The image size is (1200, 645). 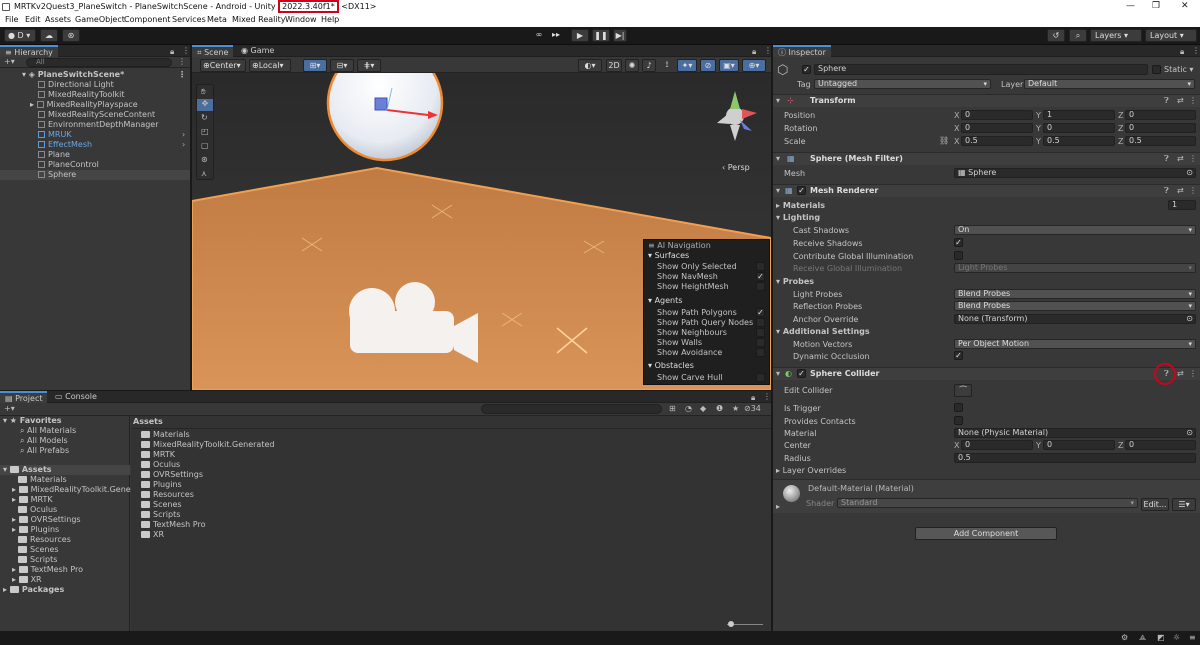 What do you see at coordinates (1116, 35) in the screenshot?
I see `layers-dropdown: Layers ▾` at bounding box center [1116, 35].